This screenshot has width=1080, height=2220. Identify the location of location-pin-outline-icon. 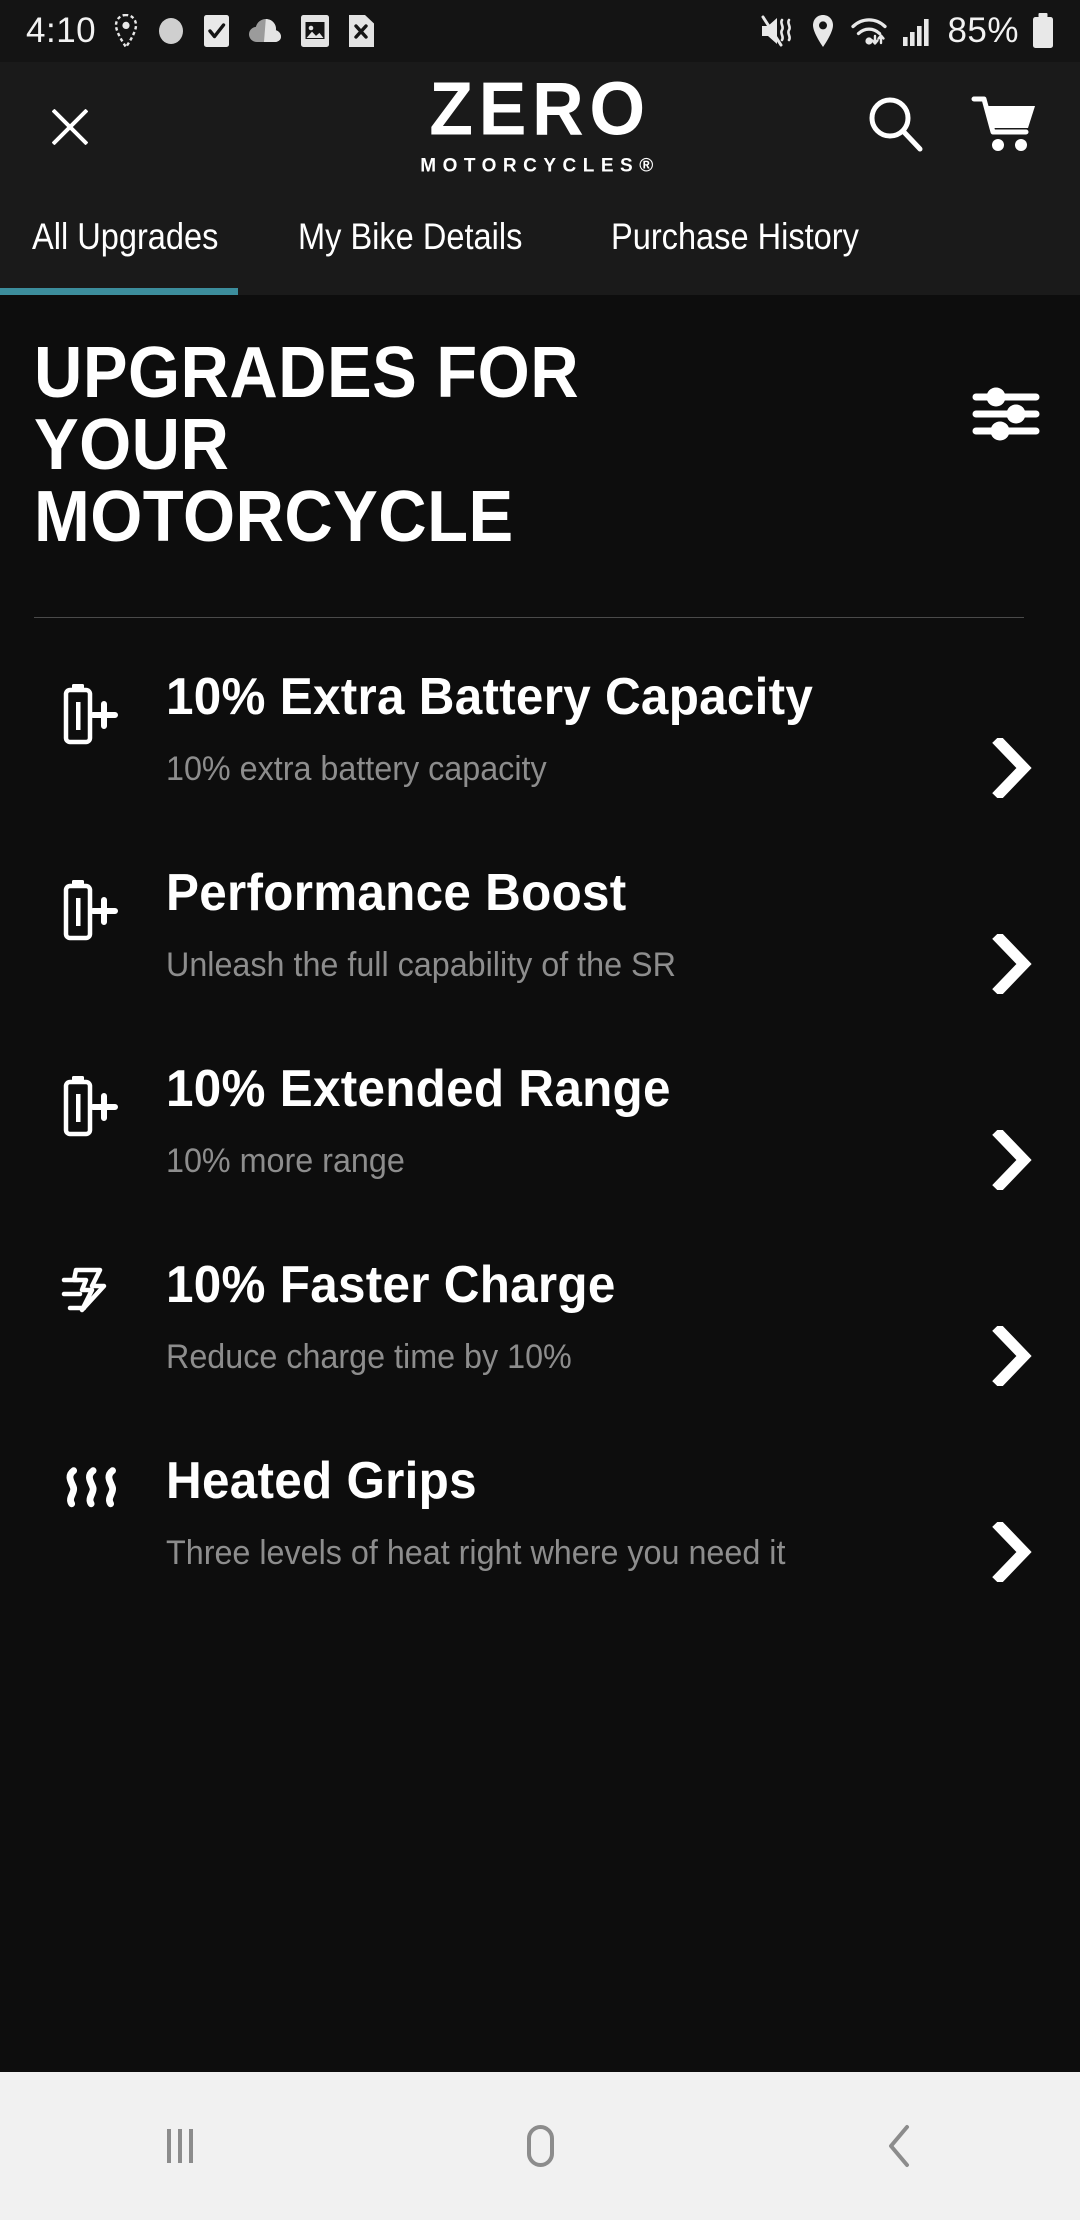
(126, 31).